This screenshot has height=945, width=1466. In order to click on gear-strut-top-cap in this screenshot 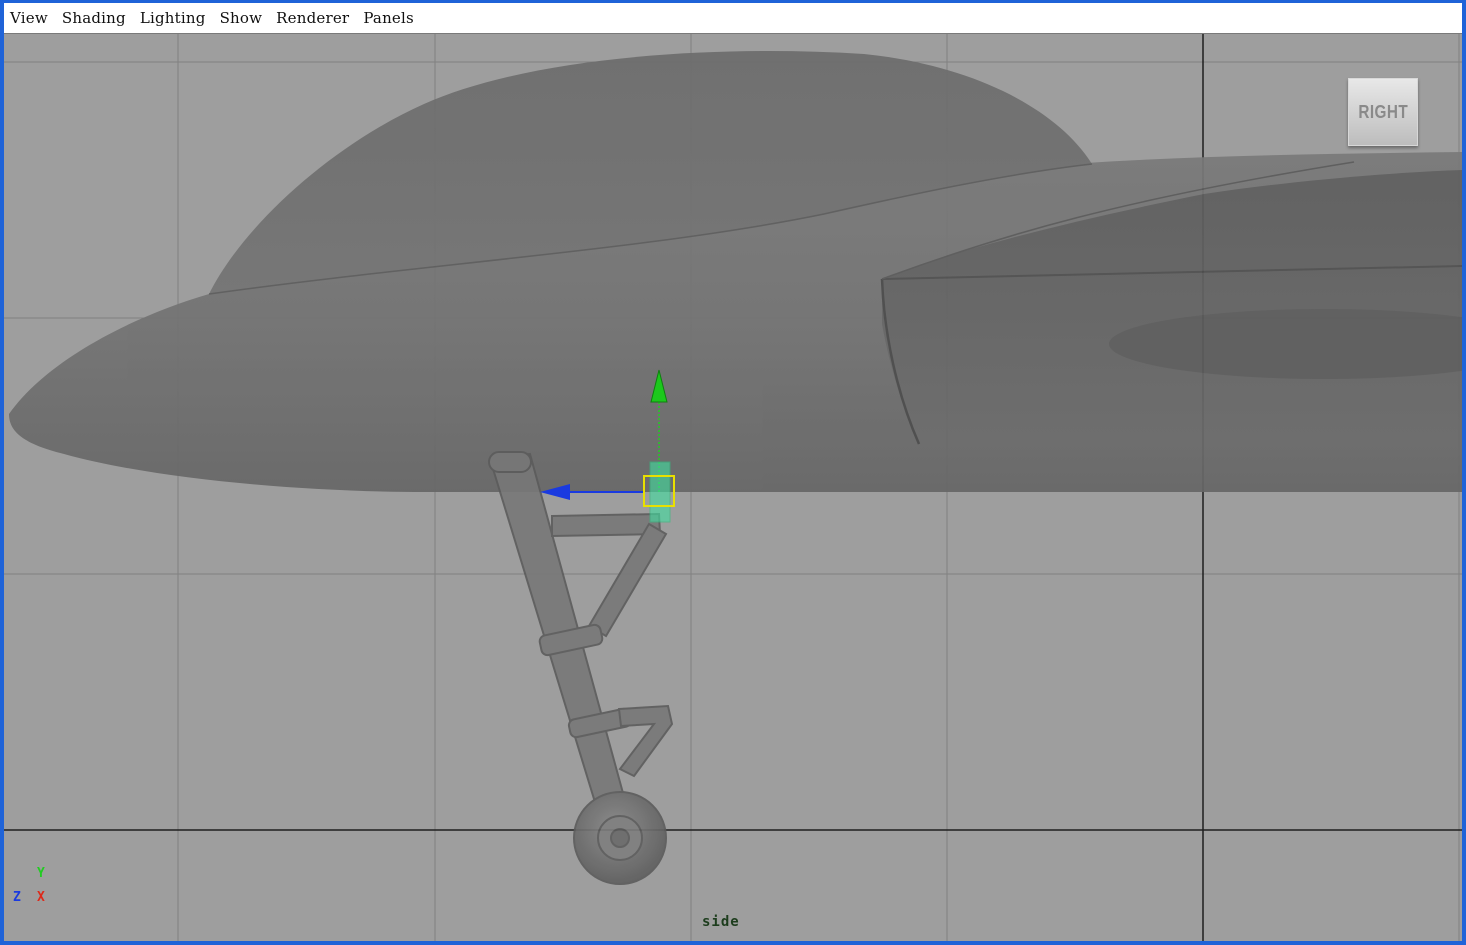, I will do `click(510, 462)`.